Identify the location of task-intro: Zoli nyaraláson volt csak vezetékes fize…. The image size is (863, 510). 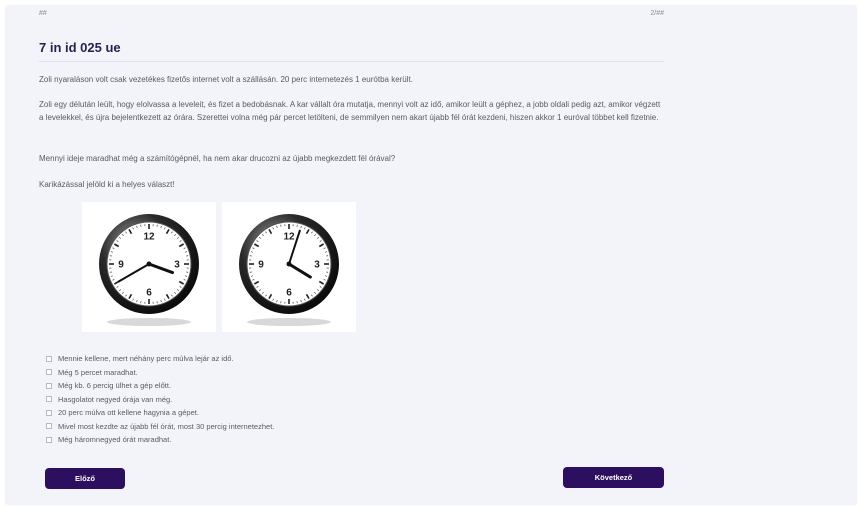
(226, 79).